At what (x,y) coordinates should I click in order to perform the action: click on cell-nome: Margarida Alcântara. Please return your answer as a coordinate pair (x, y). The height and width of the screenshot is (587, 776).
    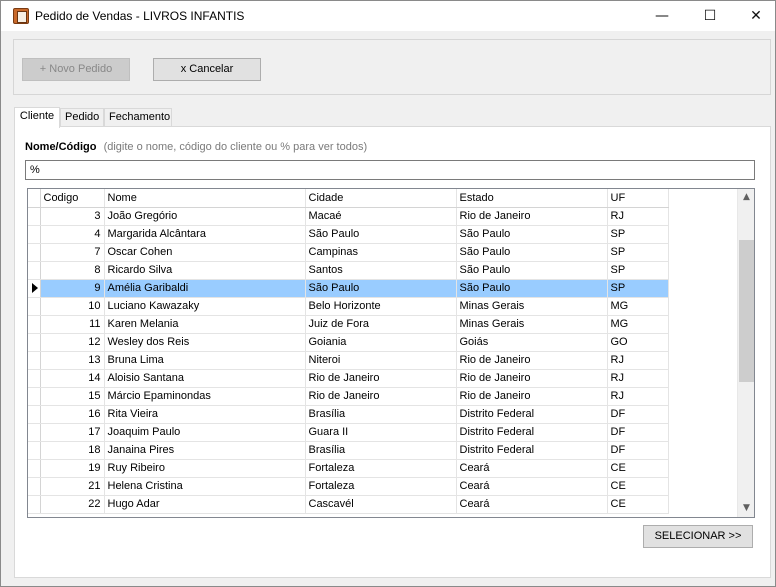
    Looking at the image, I should click on (205, 234).